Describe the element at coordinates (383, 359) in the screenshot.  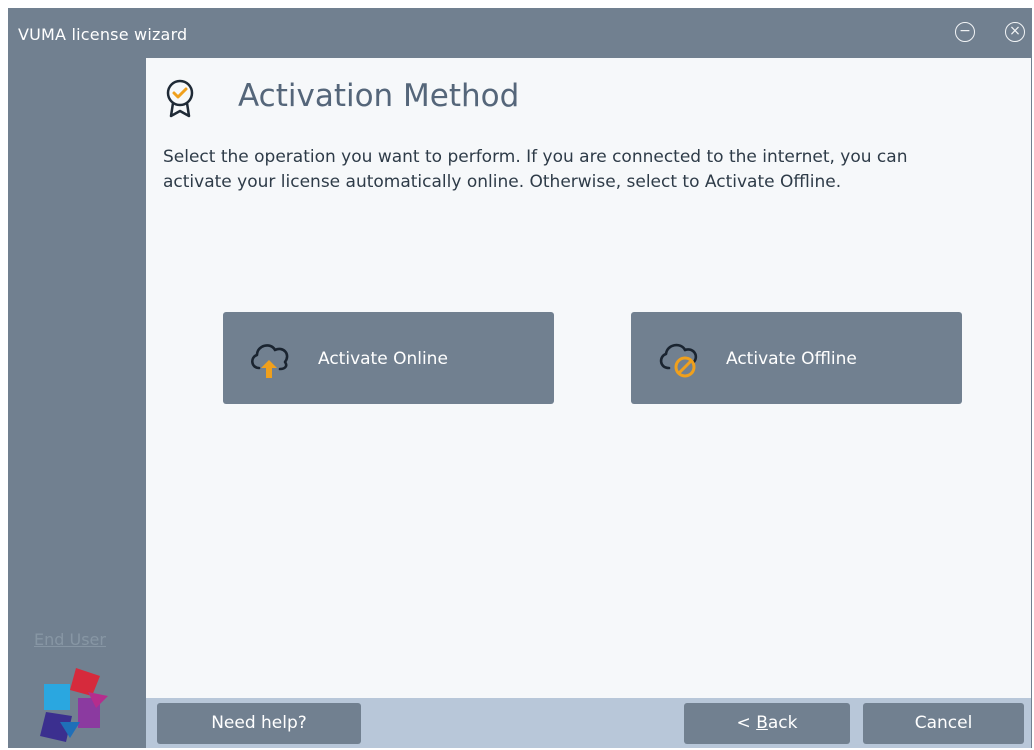
I see `activate-online-label: Activate Online` at that location.